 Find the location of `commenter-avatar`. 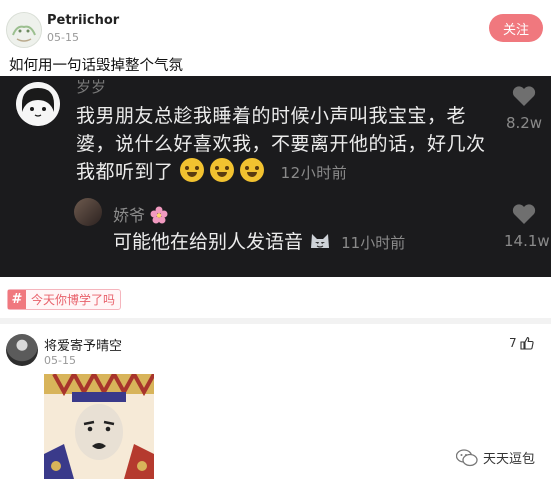

commenter-avatar is located at coordinates (38, 104).